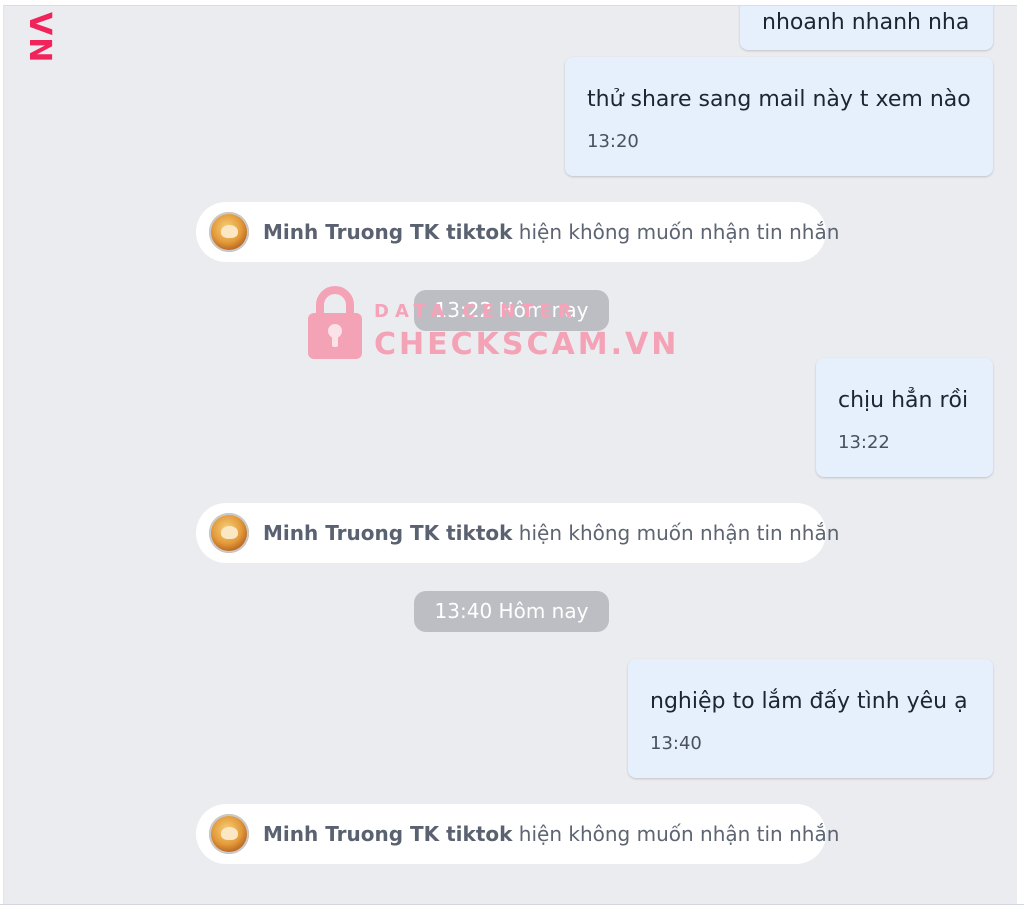 The width and height of the screenshot is (1024, 908). I want to click on message-text: thử share sang mail này t xem nào, so click(779, 99).